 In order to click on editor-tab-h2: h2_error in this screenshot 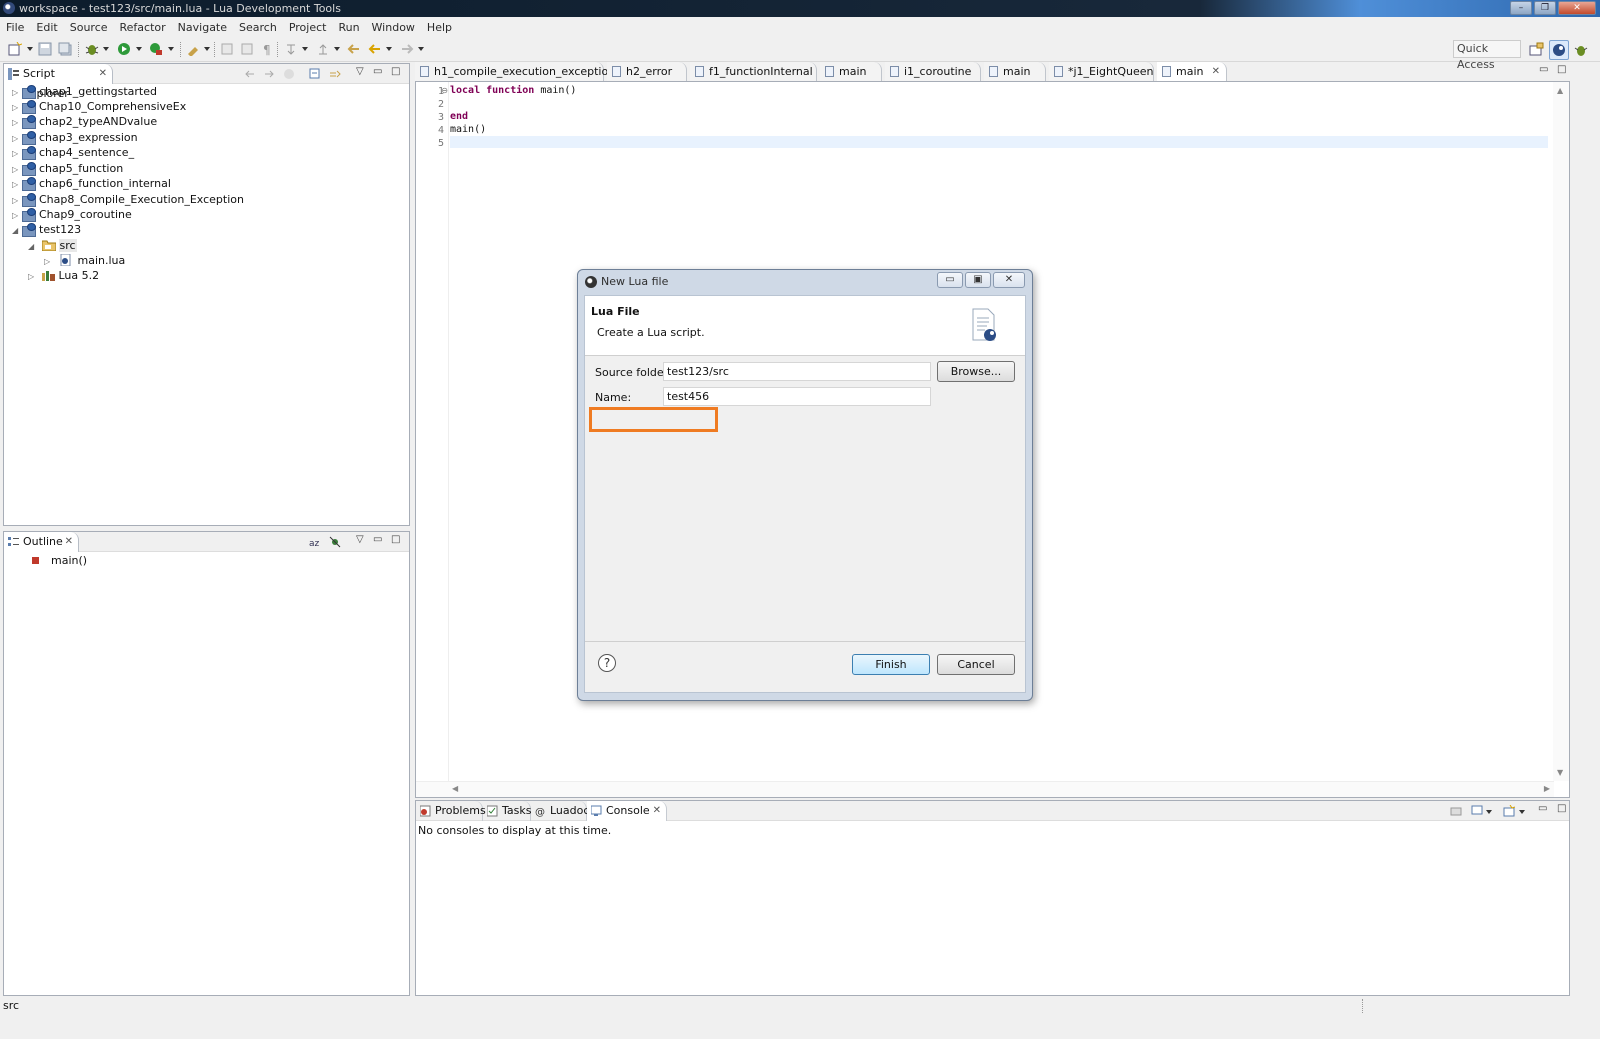, I will do `click(647, 72)`.